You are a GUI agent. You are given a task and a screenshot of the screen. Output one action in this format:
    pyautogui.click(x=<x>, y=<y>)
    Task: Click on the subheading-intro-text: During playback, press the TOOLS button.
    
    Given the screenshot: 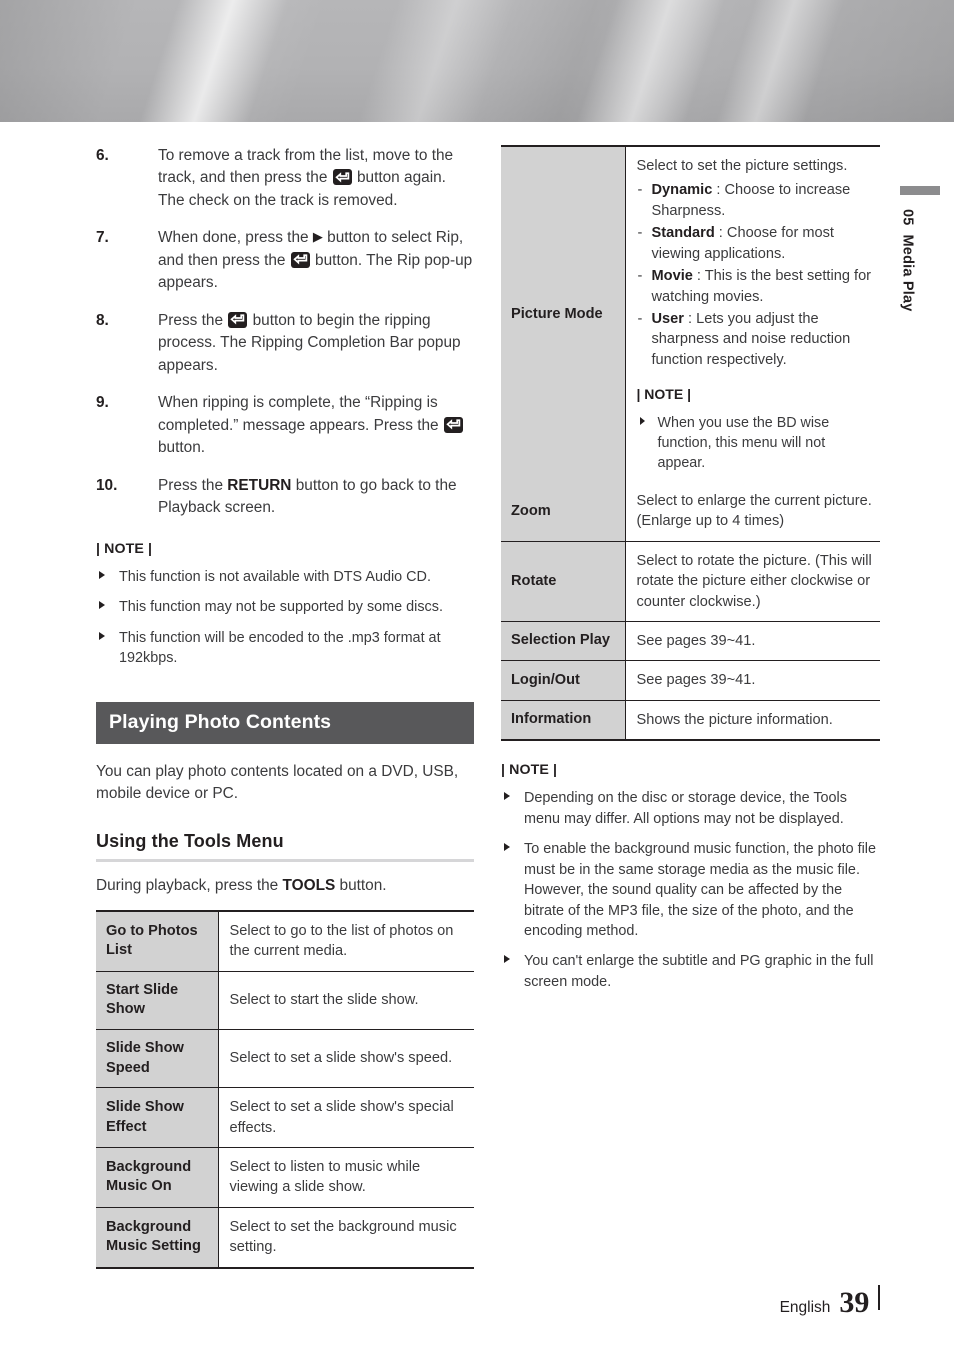 What is the action you would take?
    pyautogui.click(x=241, y=885)
    